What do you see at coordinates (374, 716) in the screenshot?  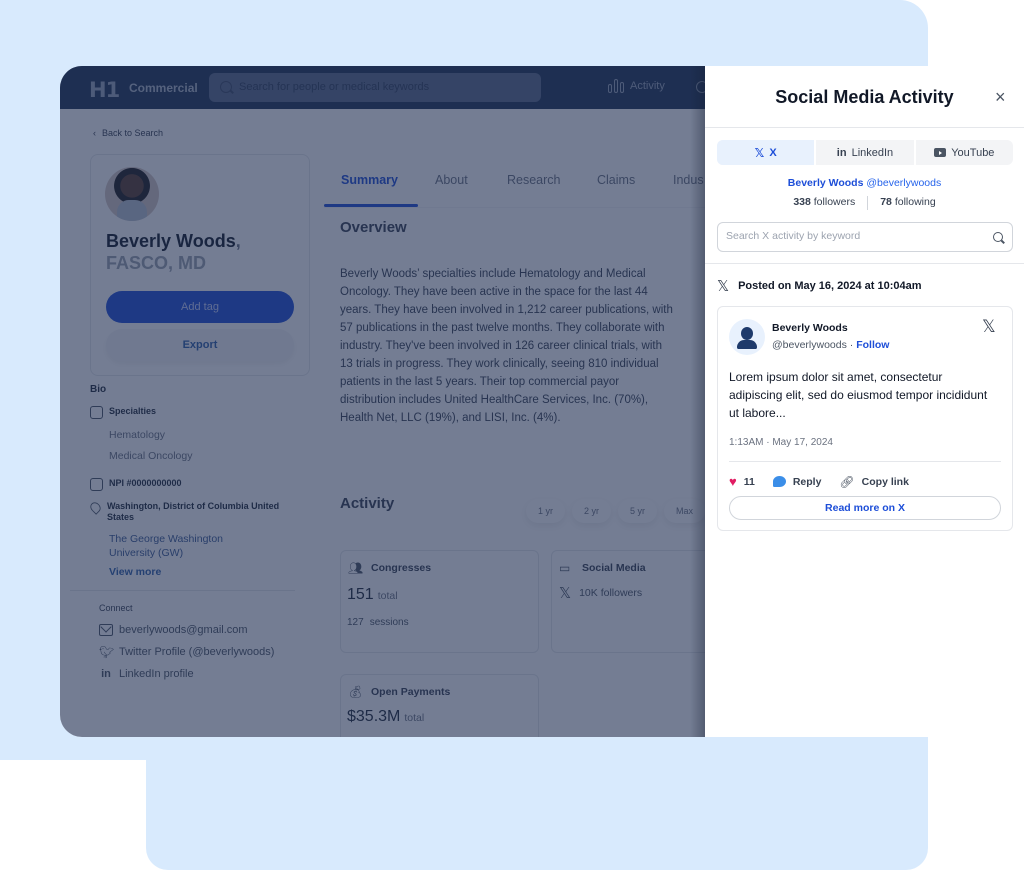 I see `payments-total-value: $35.3M` at bounding box center [374, 716].